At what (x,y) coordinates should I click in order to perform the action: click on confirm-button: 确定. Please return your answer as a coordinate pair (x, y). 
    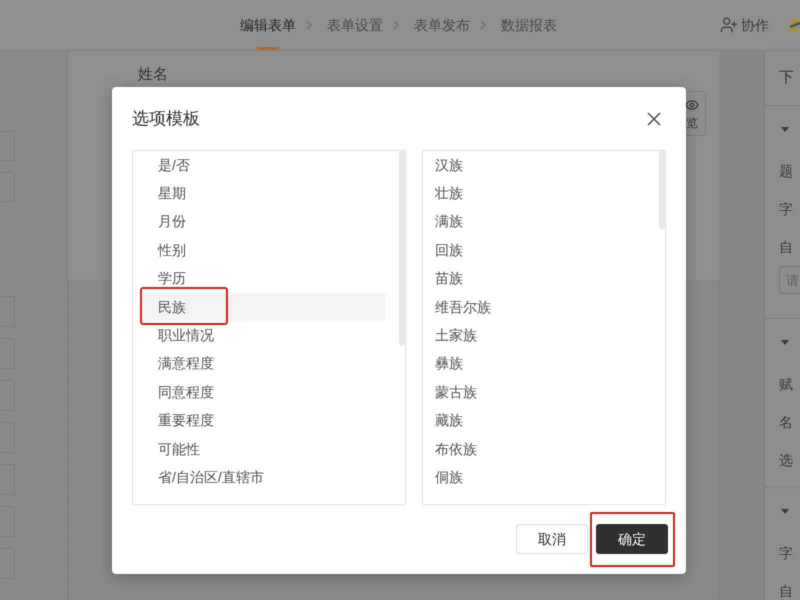
    Looking at the image, I should click on (632, 539).